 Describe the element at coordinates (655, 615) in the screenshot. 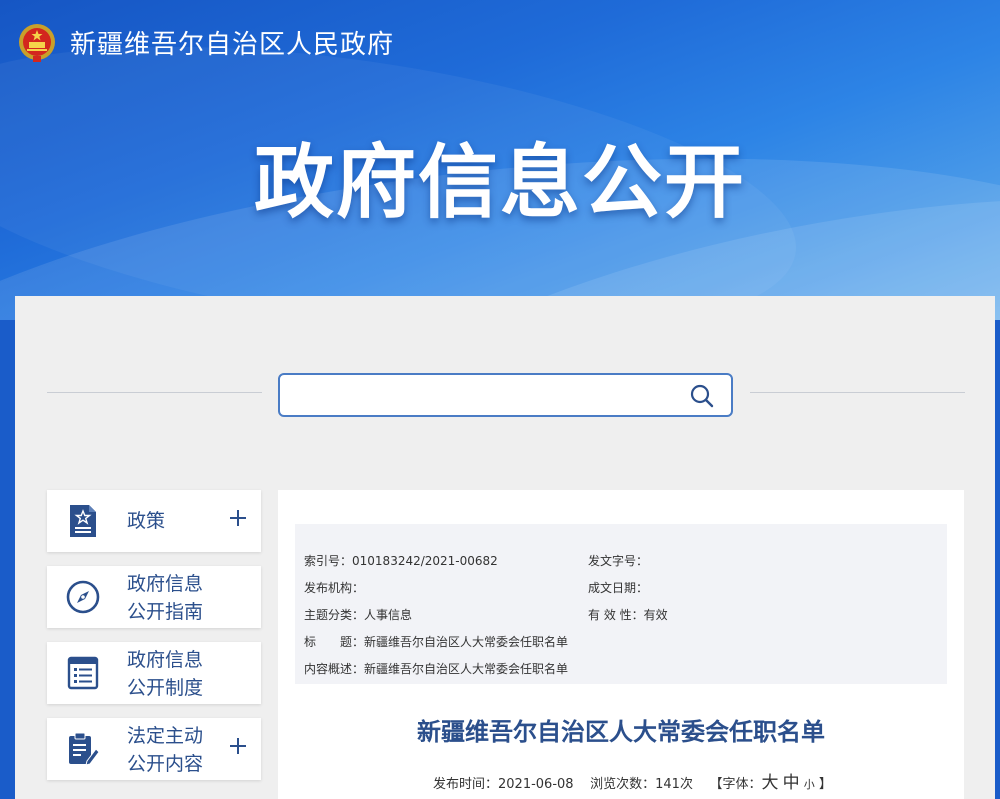

I see `meta-value: 有效` at that location.